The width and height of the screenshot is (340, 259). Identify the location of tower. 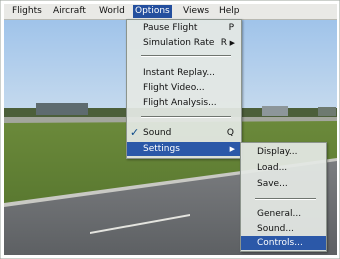
(327, 111).